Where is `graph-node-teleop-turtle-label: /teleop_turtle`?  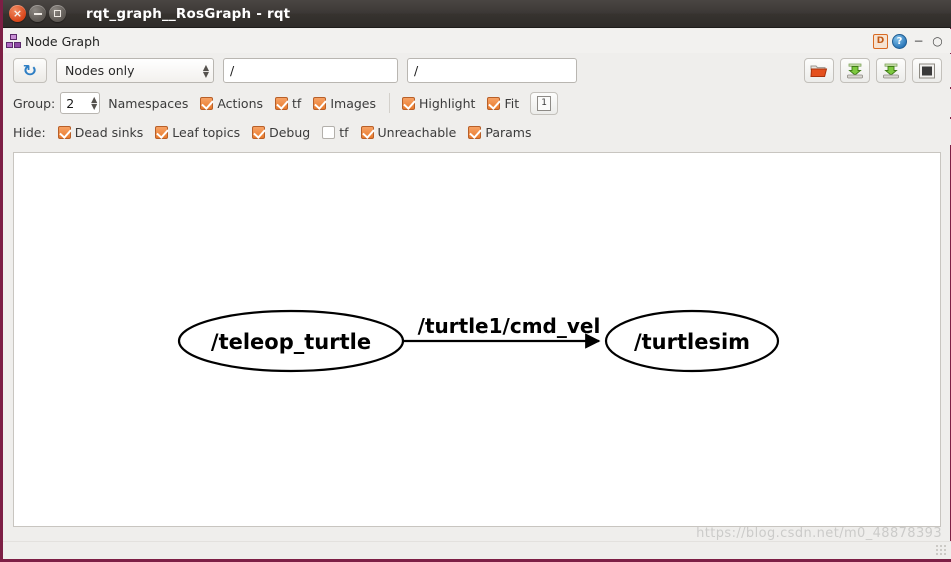 graph-node-teleop-turtle-label: /teleop_turtle is located at coordinates (291, 342).